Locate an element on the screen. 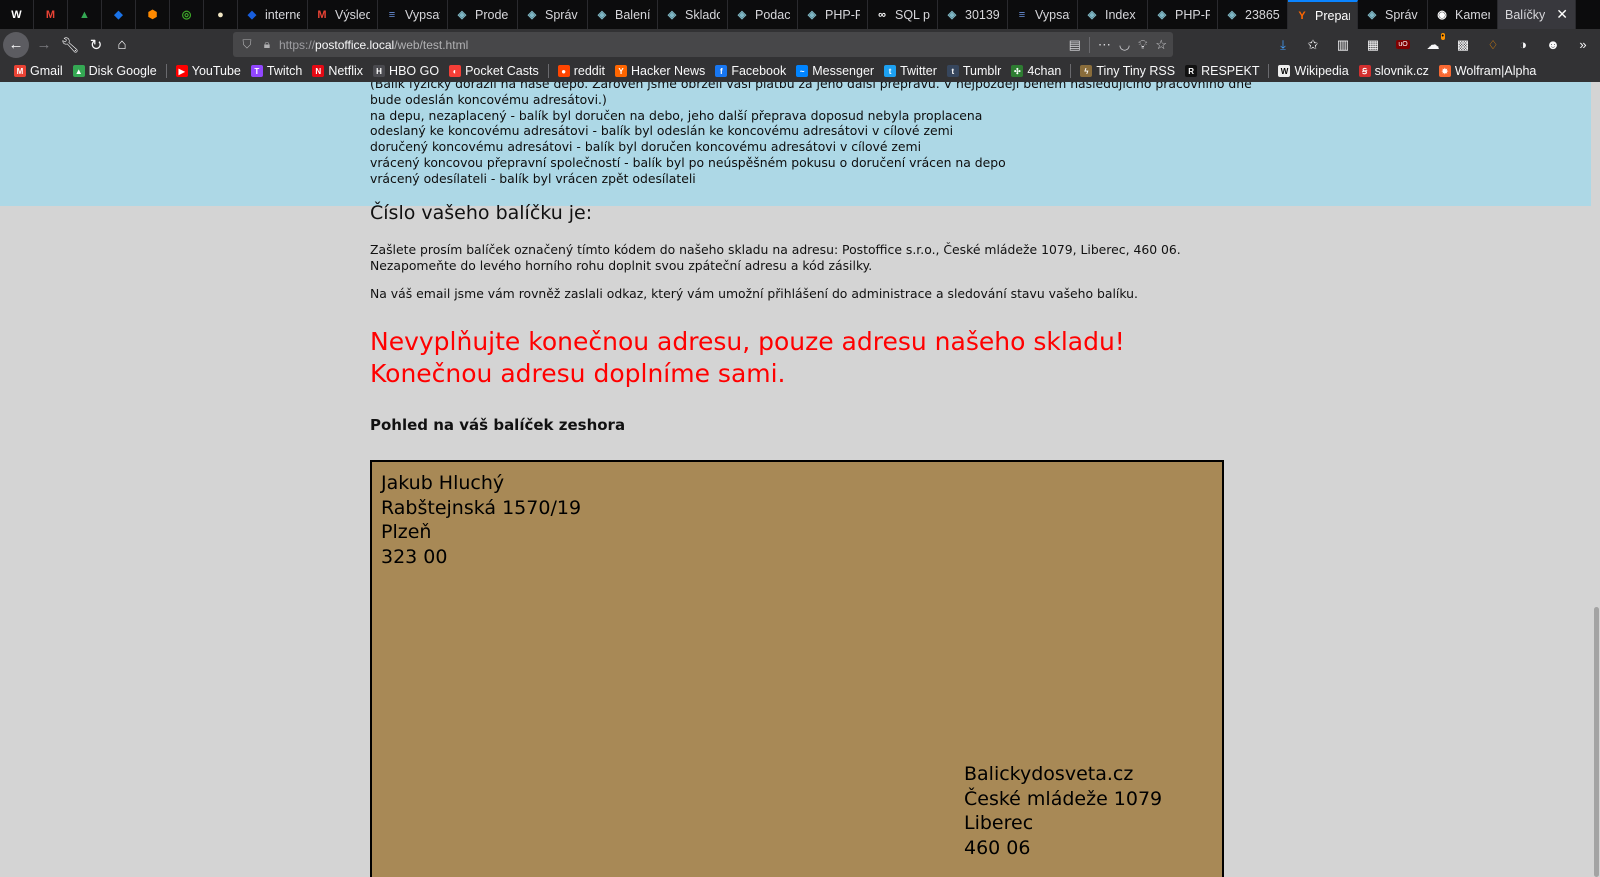 This screenshot has height=877, width=1600. ublock-button: uO is located at coordinates (1403, 45).